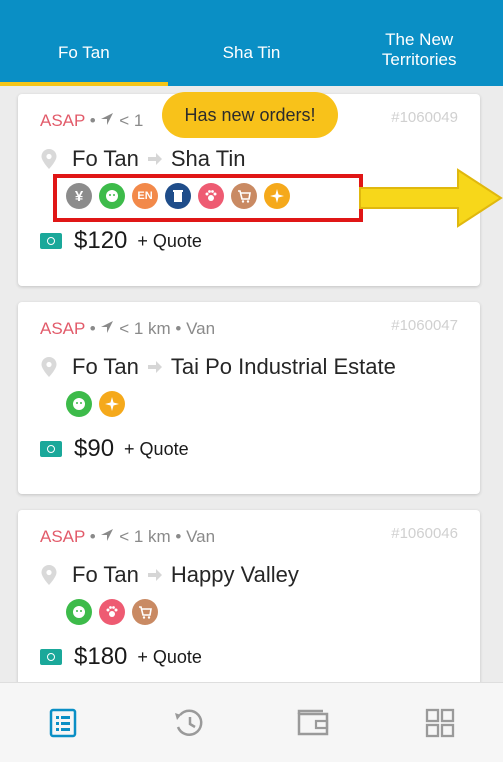 The height and width of the screenshot is (762, 503). I want to click on grid-menu-icon, so click(440, 722).